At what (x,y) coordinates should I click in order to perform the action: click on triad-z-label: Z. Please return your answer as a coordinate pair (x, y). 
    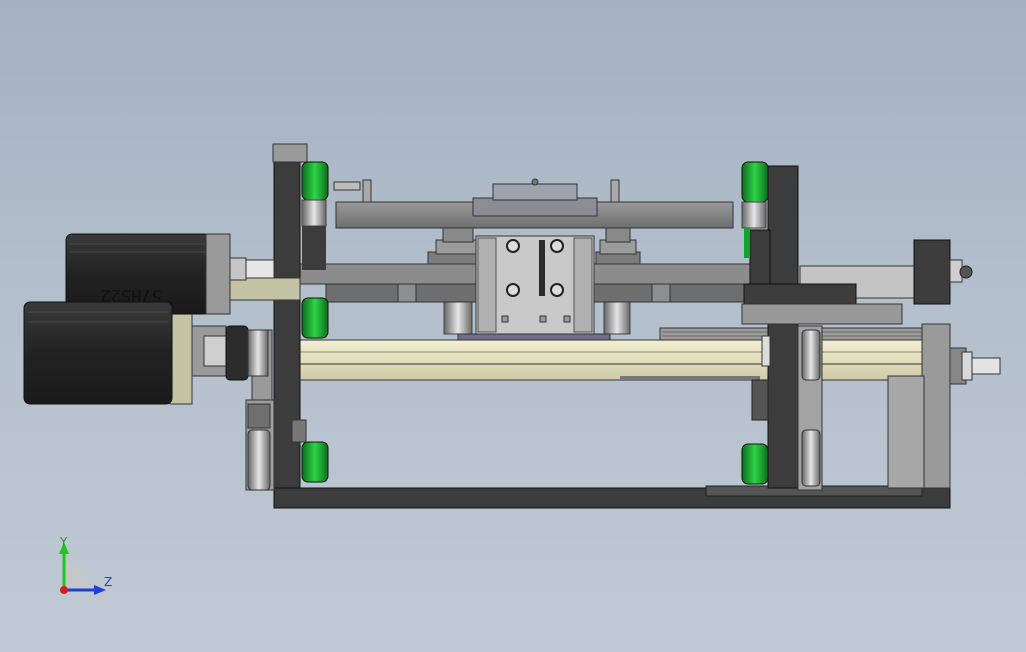
    Looking at the image, I should click on (108, 582).